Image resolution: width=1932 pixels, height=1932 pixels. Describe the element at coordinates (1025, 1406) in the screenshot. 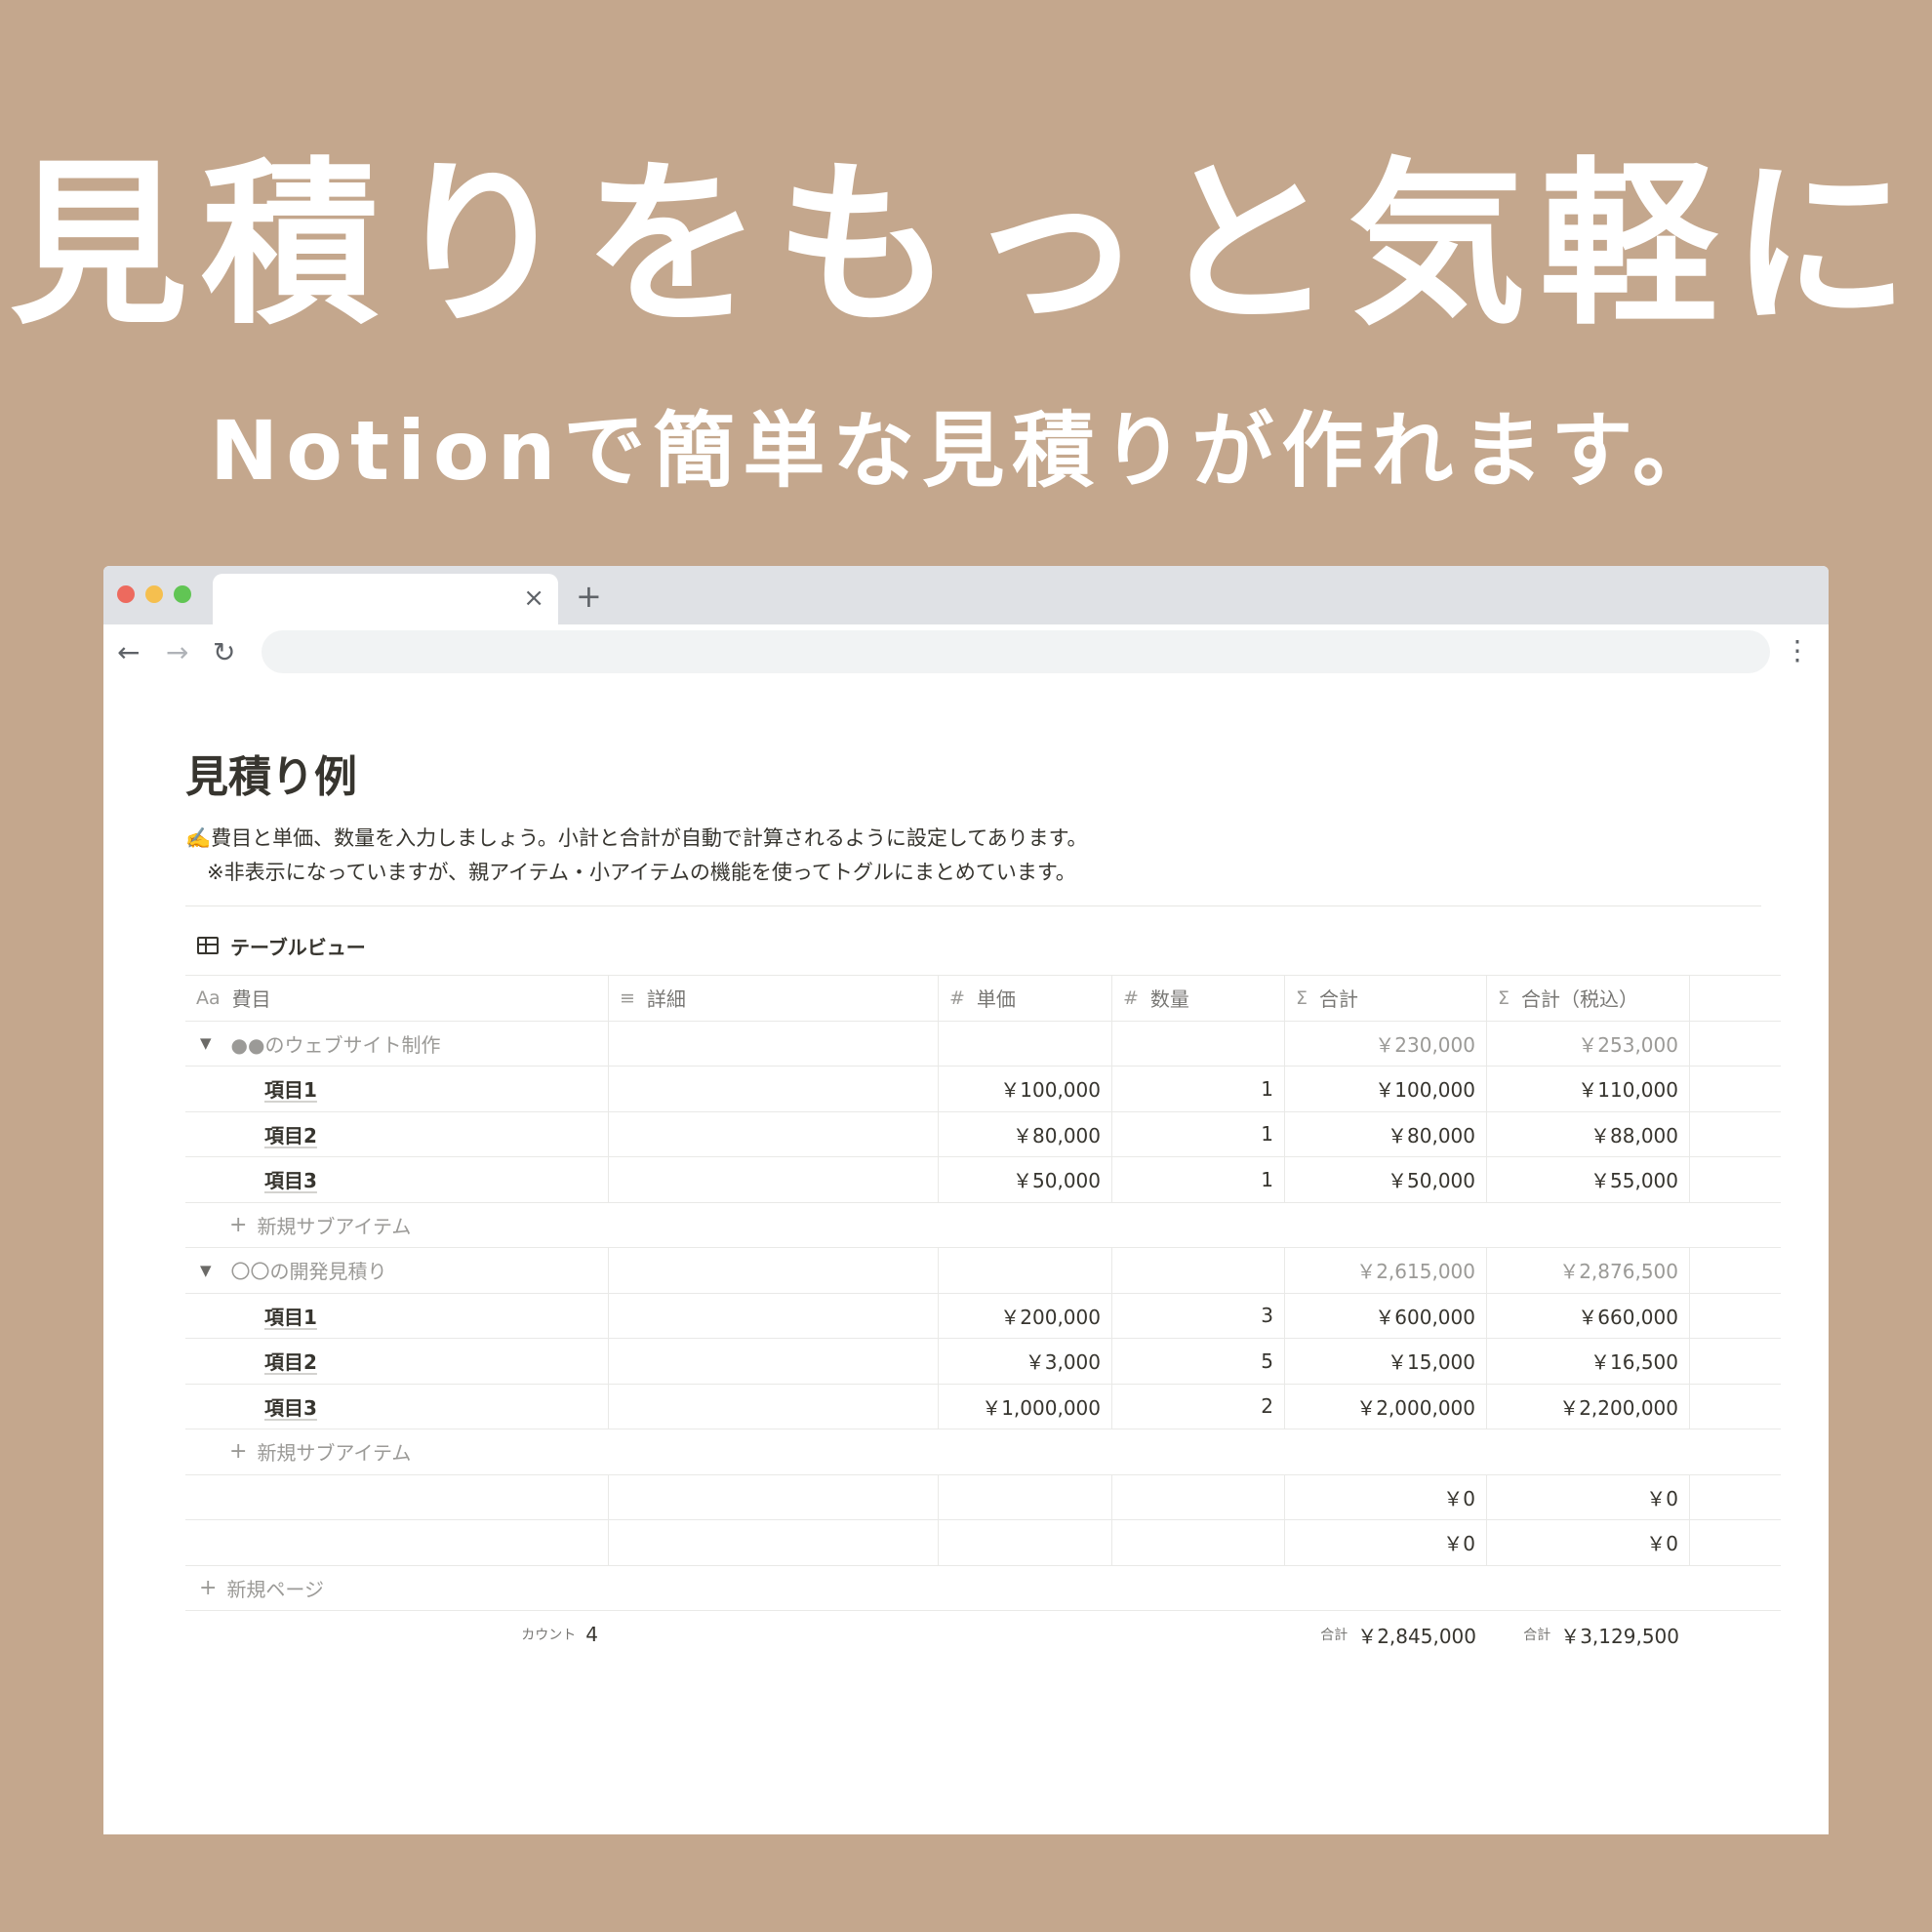

I see `item-price: ￥1,000,000` at that location.